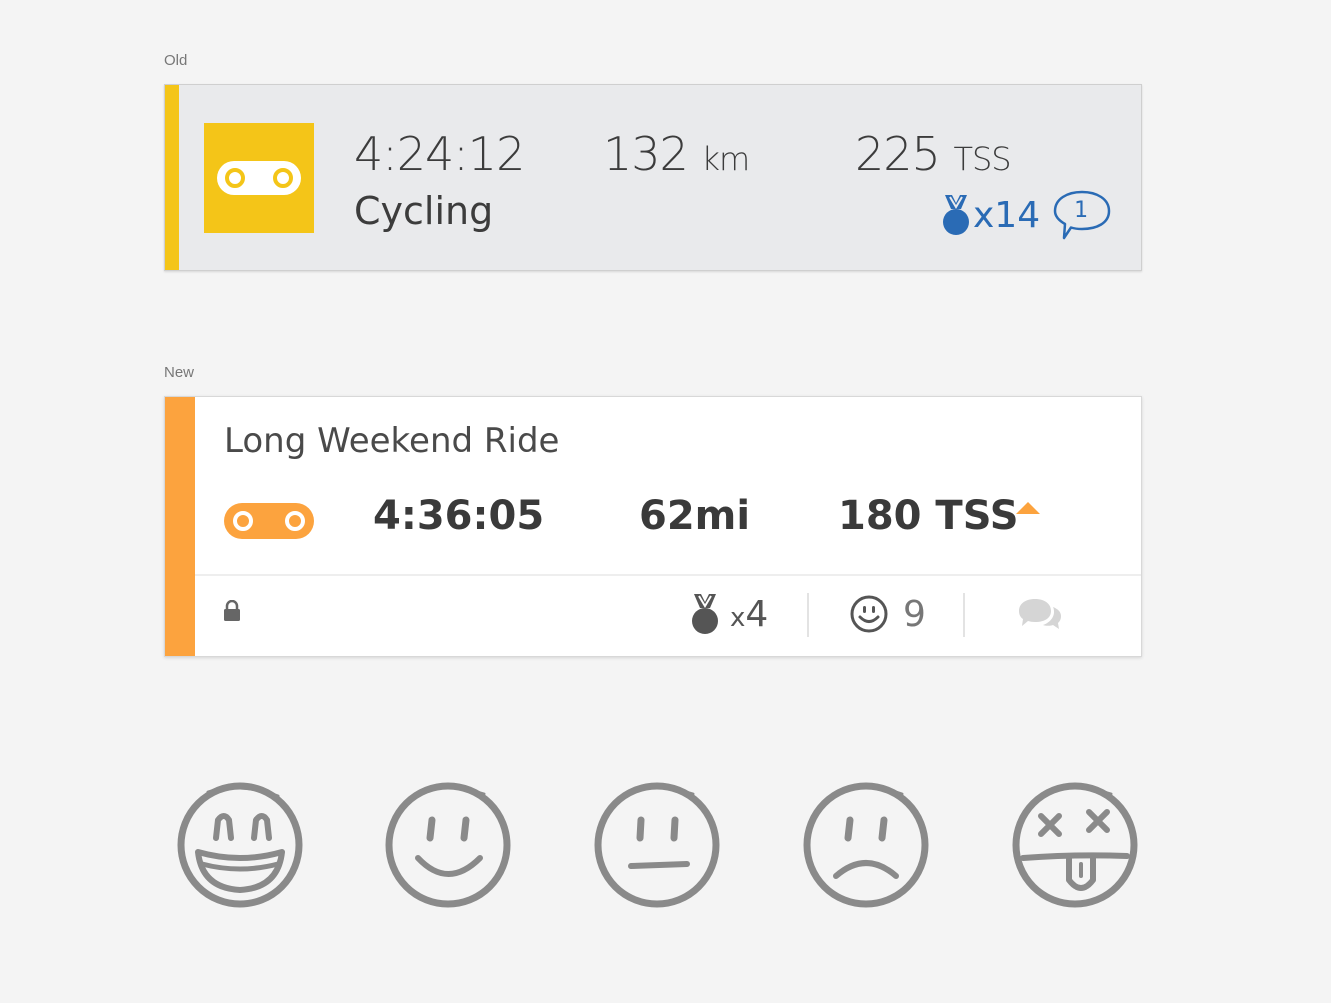  I want to click on lock-icon, so click(232, 611).